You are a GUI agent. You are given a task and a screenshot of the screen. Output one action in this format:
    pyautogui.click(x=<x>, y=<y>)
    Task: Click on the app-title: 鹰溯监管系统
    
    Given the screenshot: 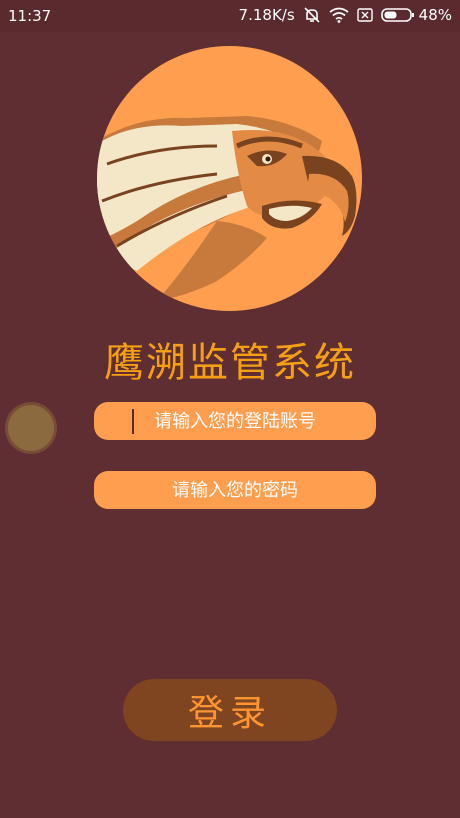 What is the action you would take?
    pyautogui.click(x=230, y=363)
    